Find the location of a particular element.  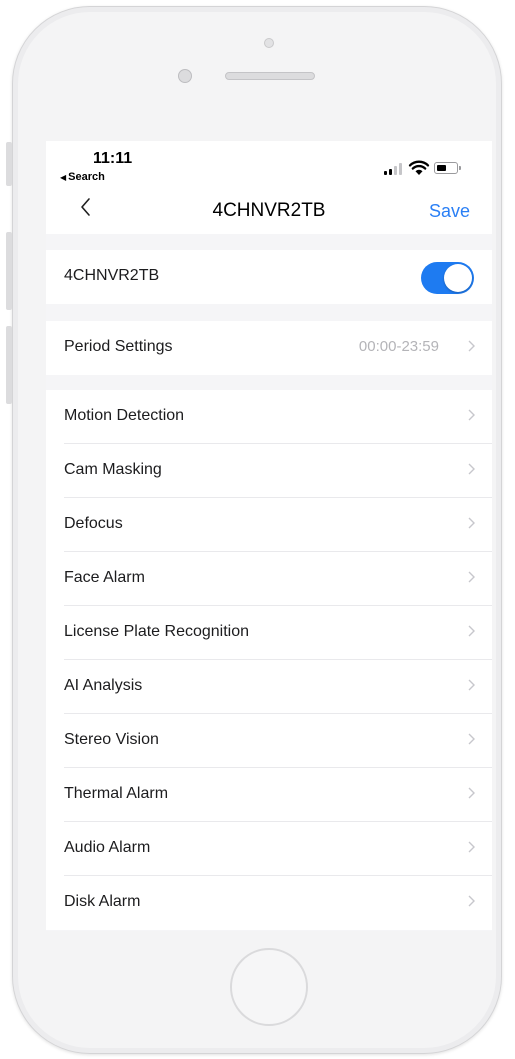

device-enable-toggle is located at coordinates (447, 278).